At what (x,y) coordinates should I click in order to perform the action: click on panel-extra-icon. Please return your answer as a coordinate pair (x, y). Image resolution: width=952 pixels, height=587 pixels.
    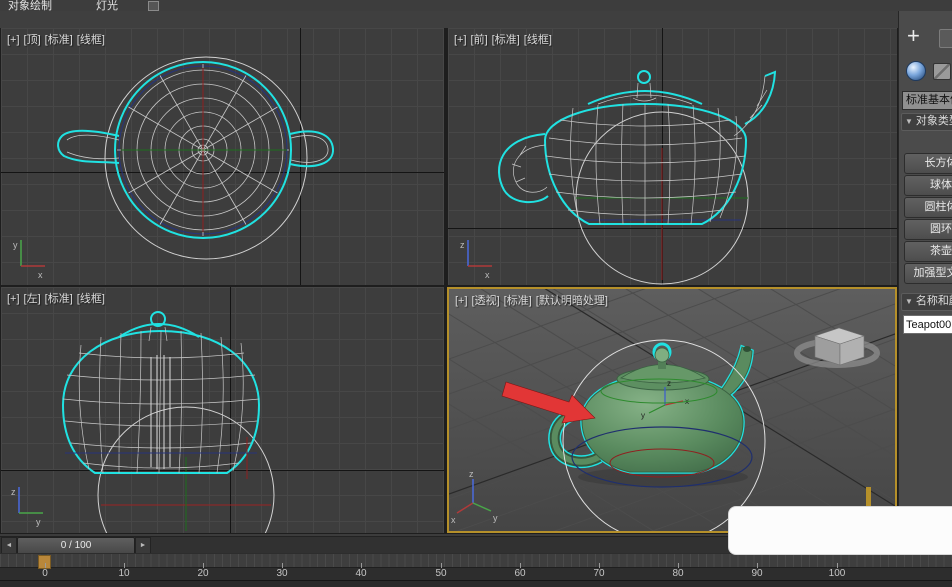
    Looking at the image, I should click on (945, 38).